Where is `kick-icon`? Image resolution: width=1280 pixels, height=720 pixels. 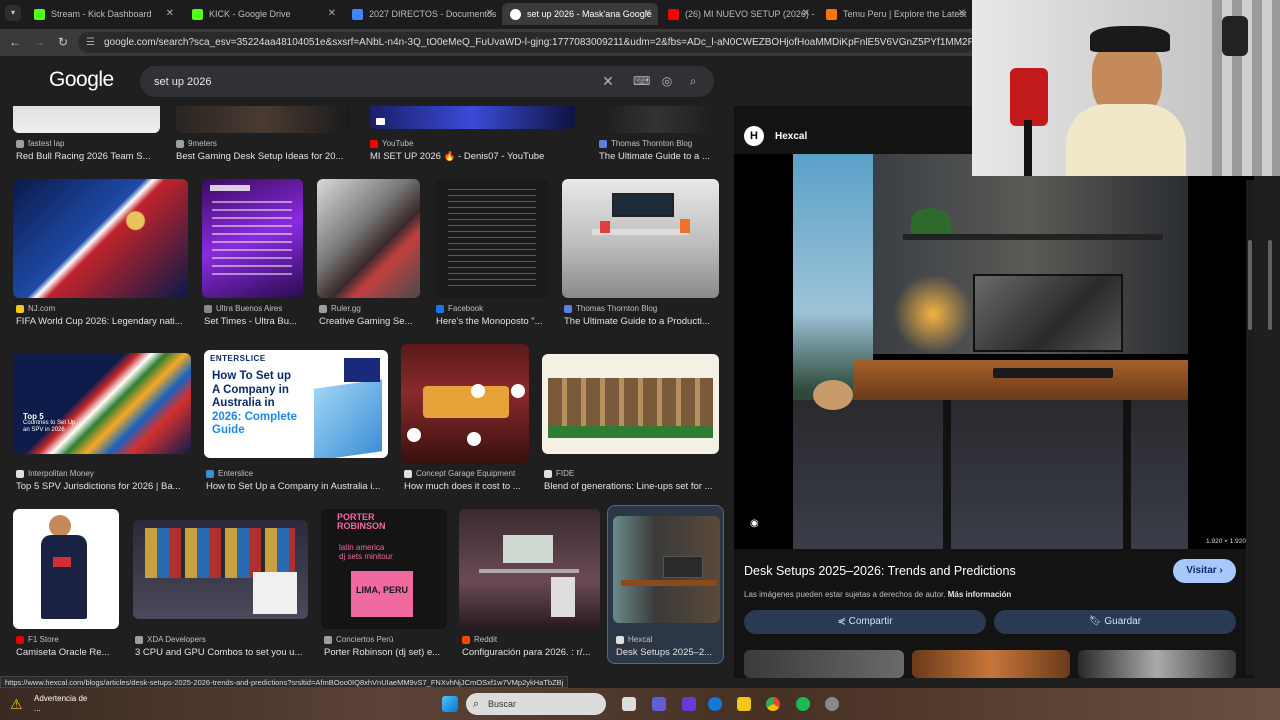 kick-icon is located at coordinates (197, 14).